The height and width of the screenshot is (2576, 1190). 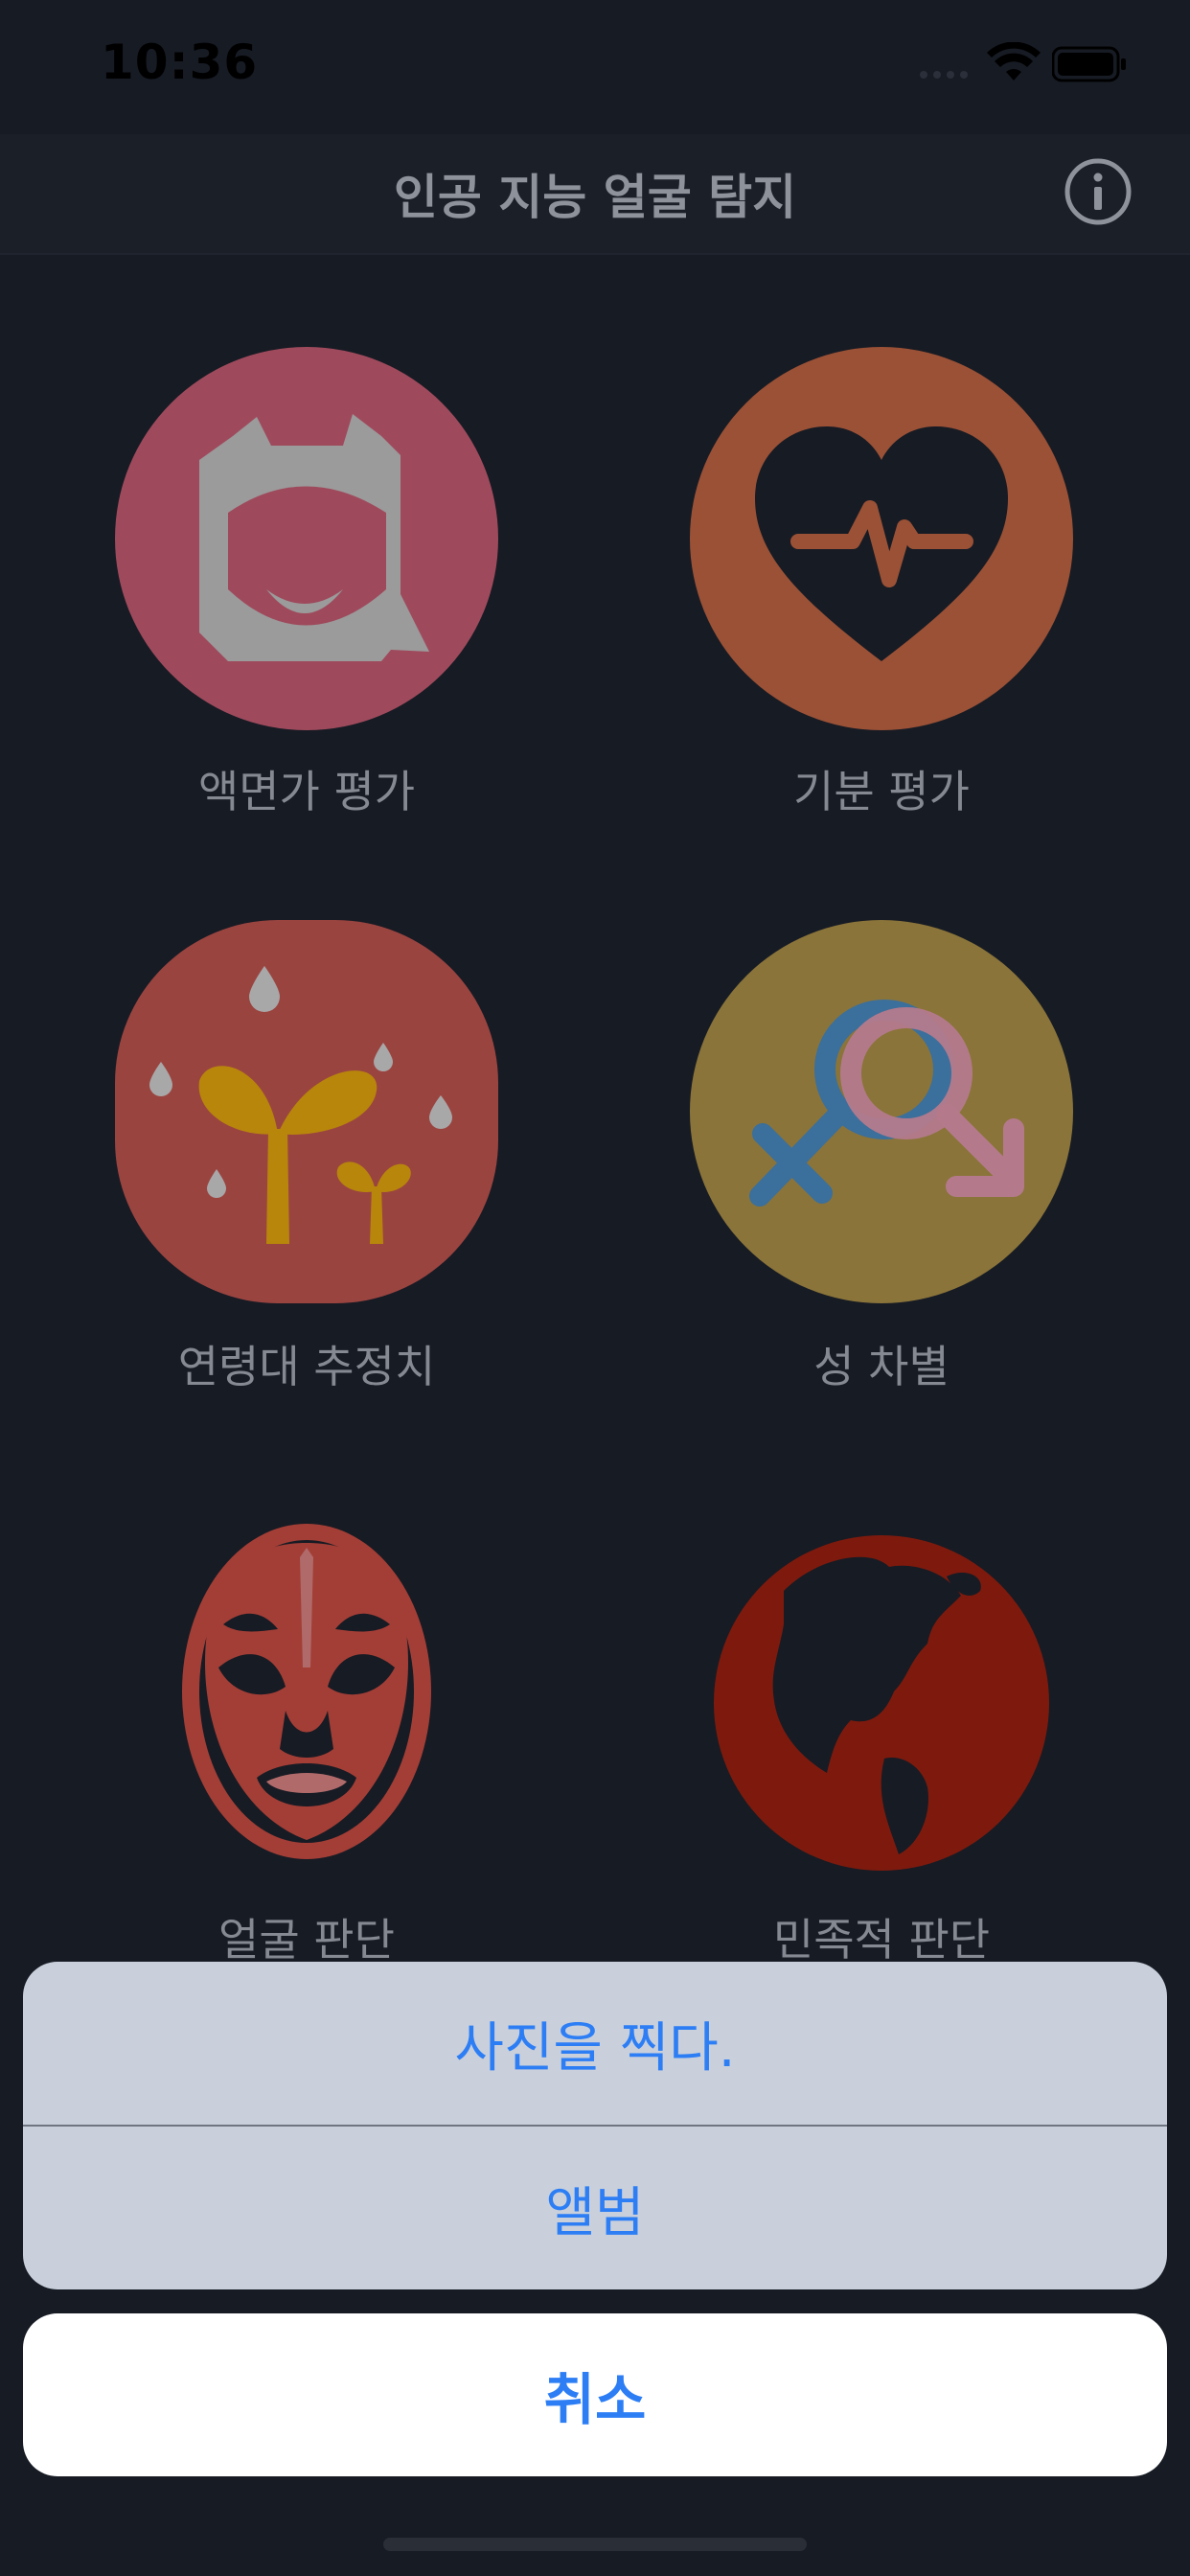 I want to click on cancel-button: 취소, so click(x=595, y=2394).